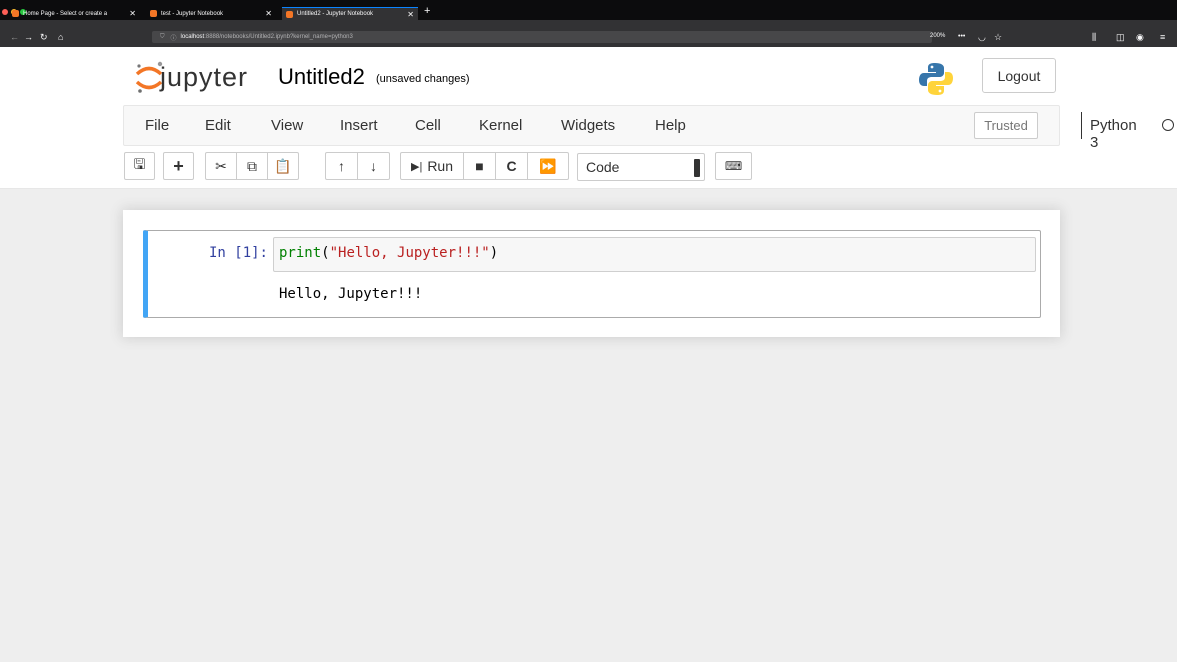 This screenshot has height=662, width=1177. I want to click on move-cell-up-button: ↑, so click(341, 166).